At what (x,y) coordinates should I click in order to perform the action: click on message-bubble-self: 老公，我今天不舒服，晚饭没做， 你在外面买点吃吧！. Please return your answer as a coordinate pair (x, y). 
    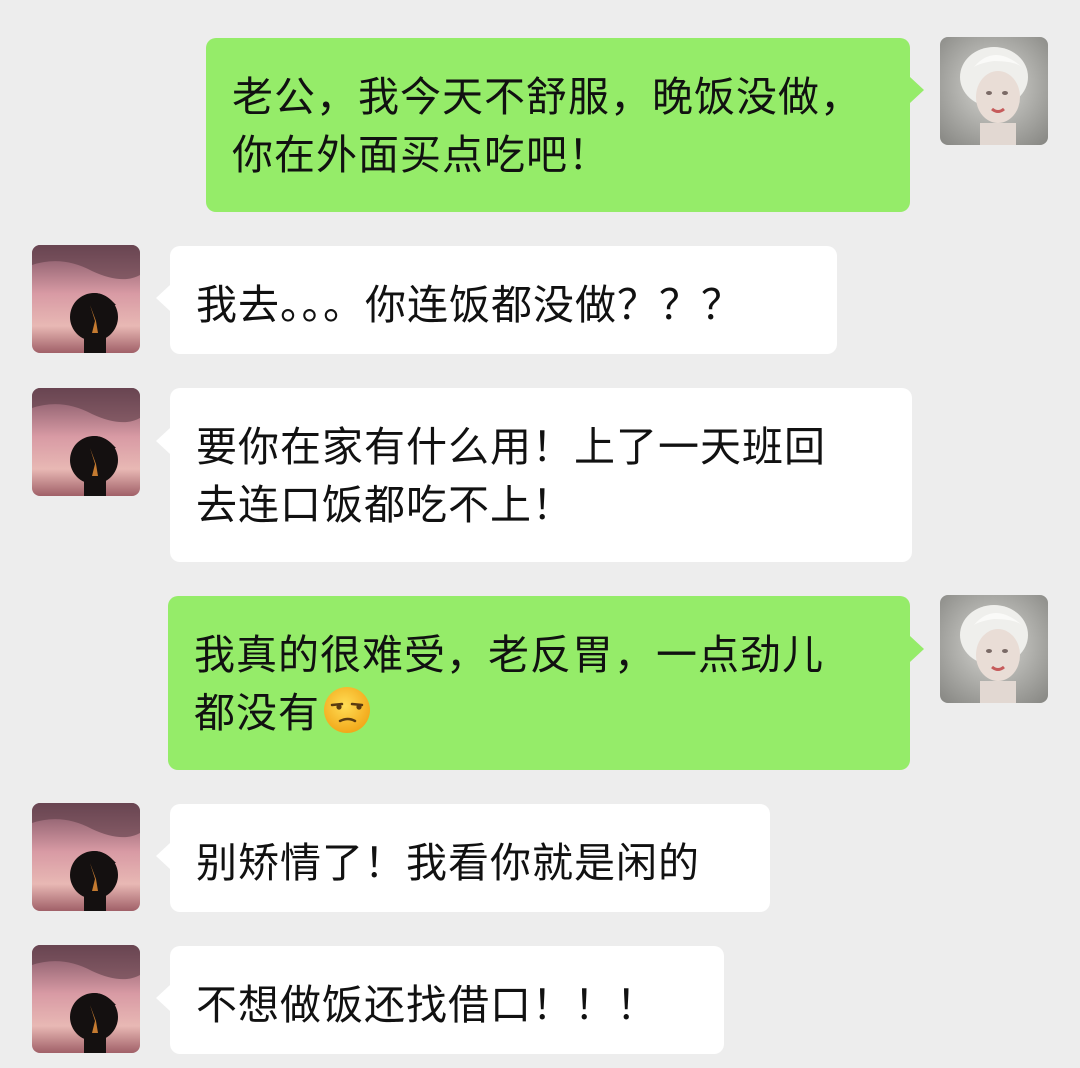
    Looking at the image, I should click on (558, 125).